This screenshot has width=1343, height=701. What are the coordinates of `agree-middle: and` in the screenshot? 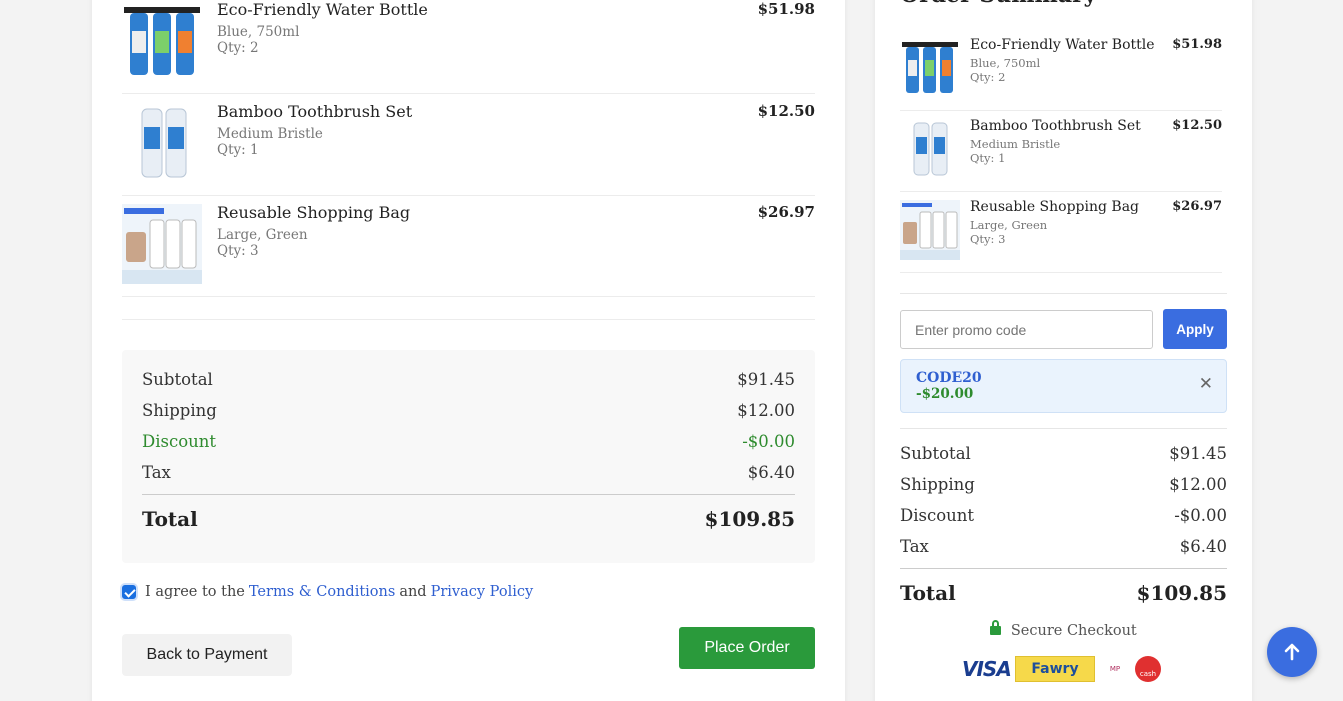 It's located at (413, 592).